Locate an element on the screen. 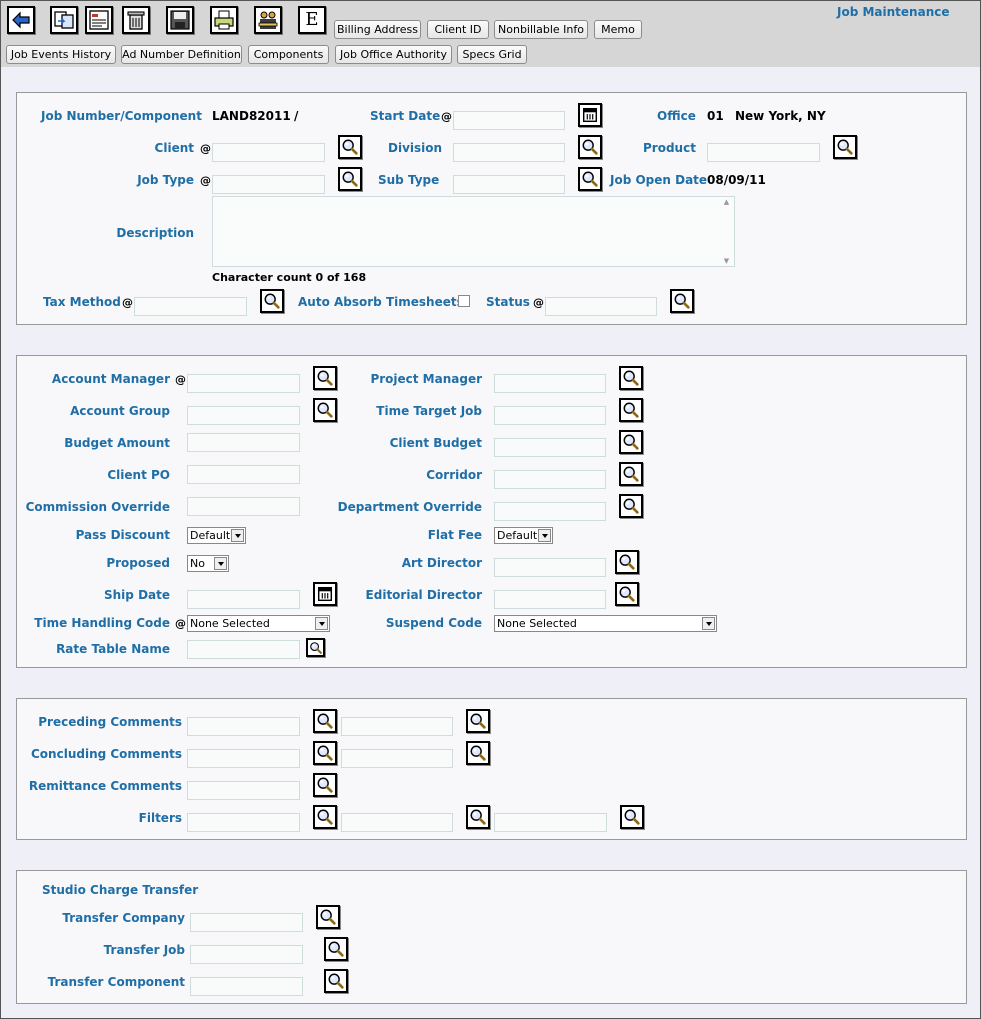 The width and height of the screenshot is (981, 1019). art-director-input is located at coordinates (550, 567).